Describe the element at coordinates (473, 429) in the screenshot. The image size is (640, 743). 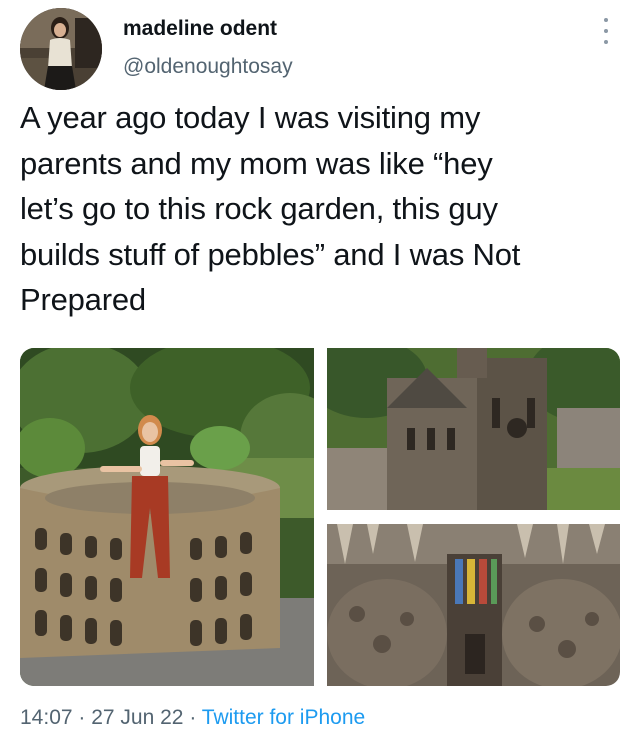
I see `media-photo-cathedral` at that location.